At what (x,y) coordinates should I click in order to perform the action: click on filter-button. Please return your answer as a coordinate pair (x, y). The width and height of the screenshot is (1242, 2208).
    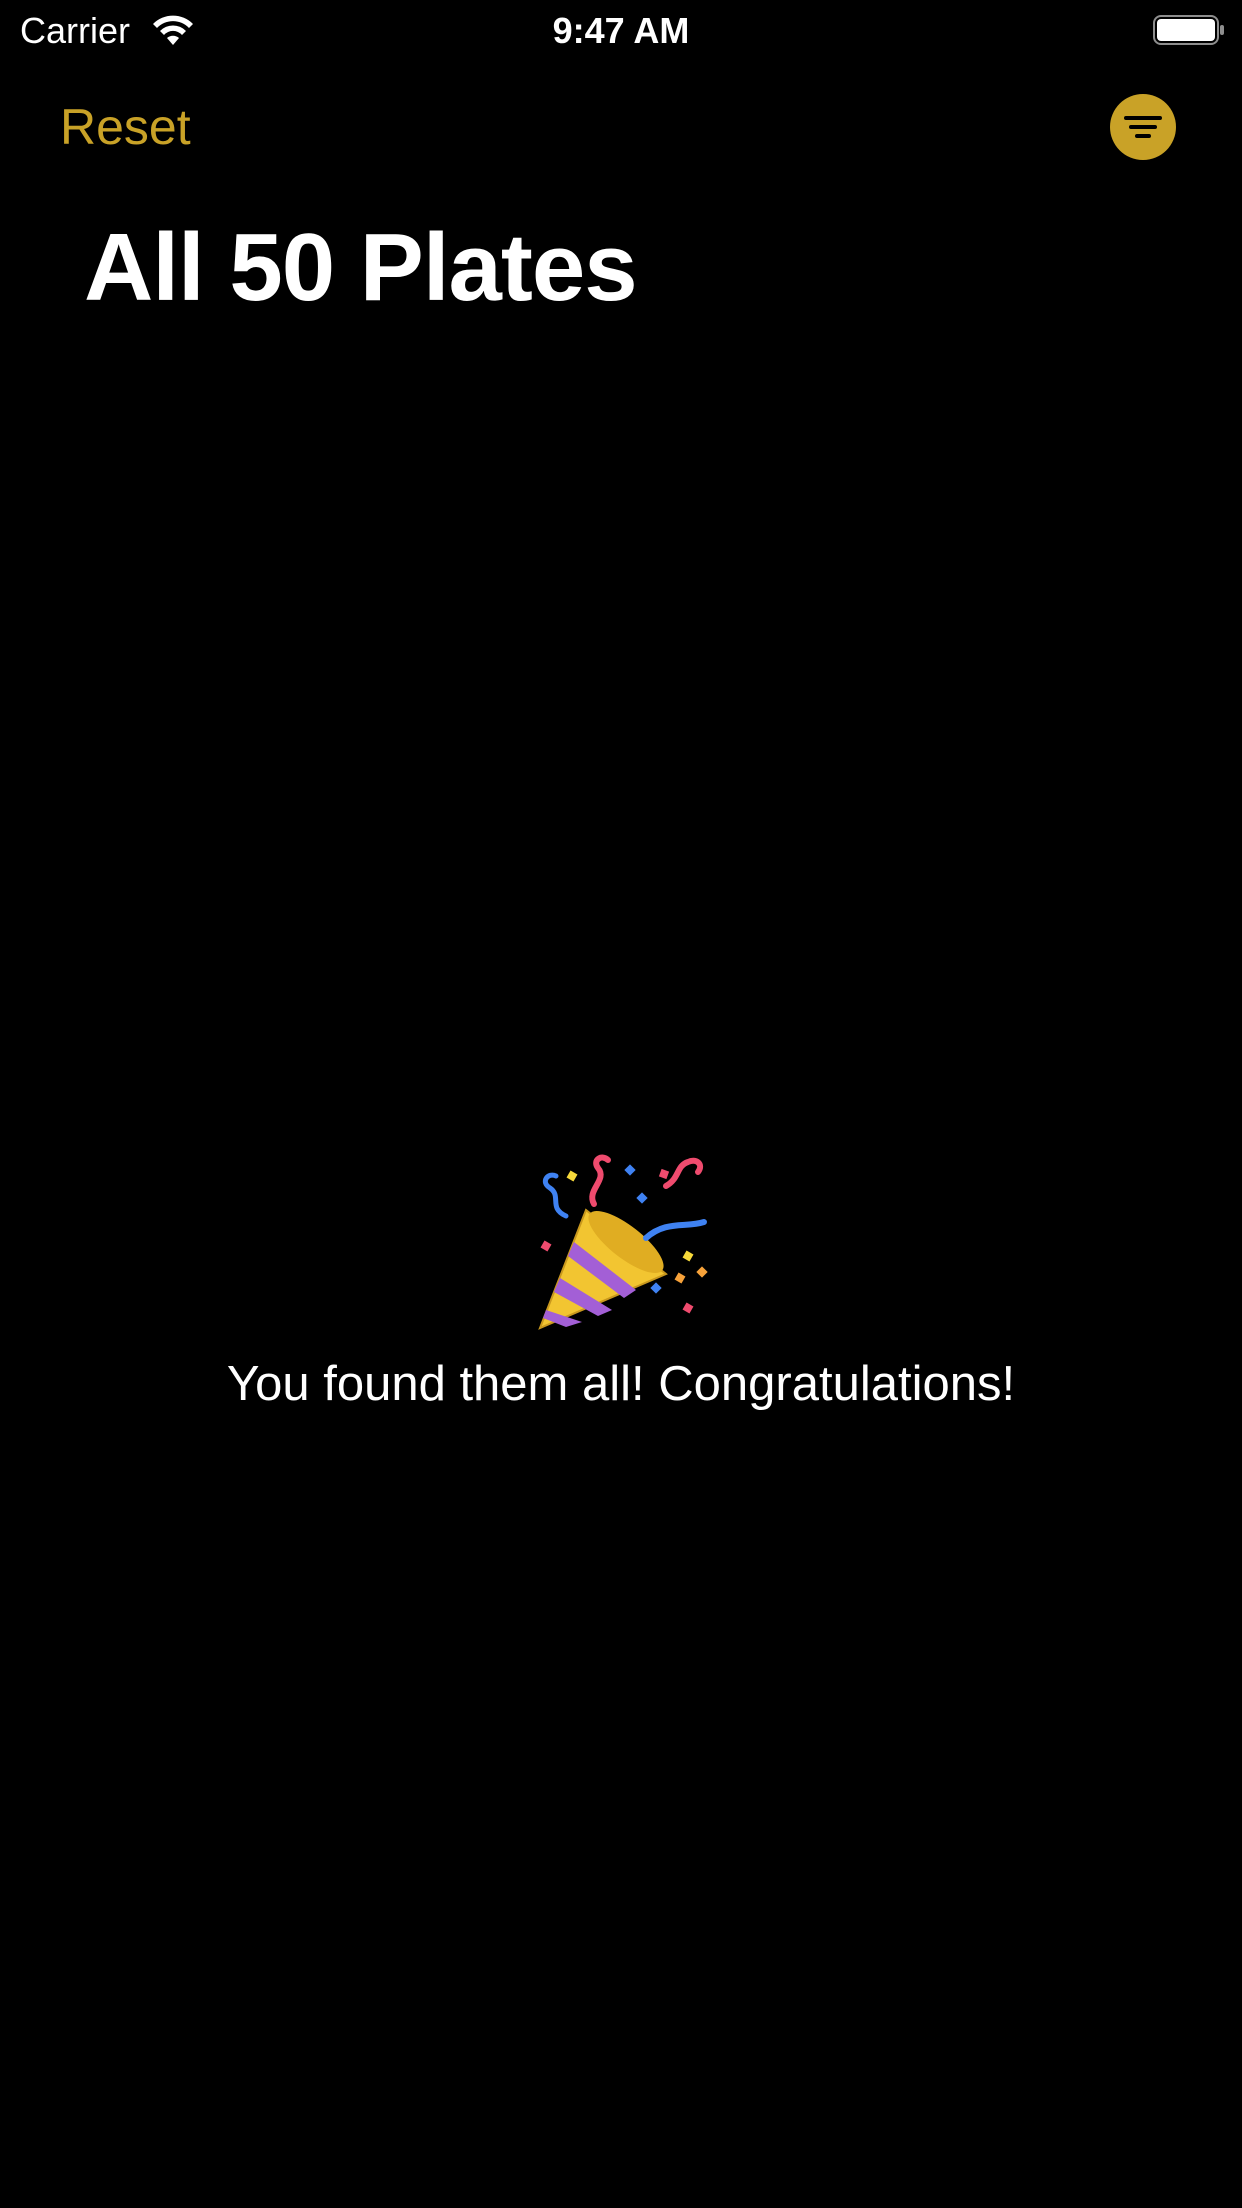
    Looking at the image, I should click on (1143, 127).